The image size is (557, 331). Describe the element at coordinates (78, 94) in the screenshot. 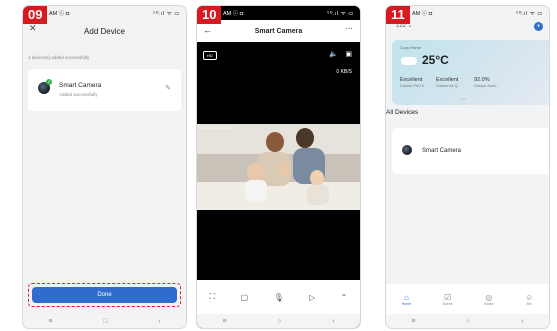

I see `device-status: Added successfully` at that location.